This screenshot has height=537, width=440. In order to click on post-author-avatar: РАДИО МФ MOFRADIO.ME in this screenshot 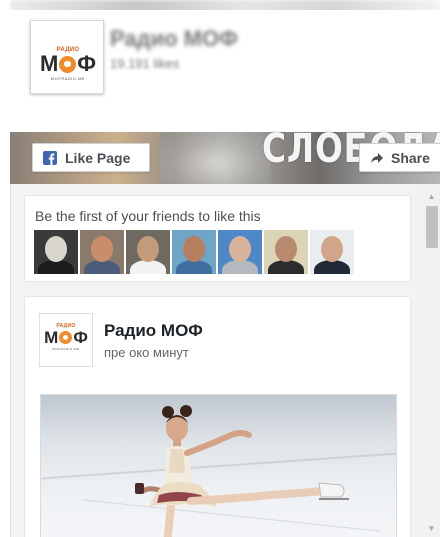, I will do `click(66, 340)`.